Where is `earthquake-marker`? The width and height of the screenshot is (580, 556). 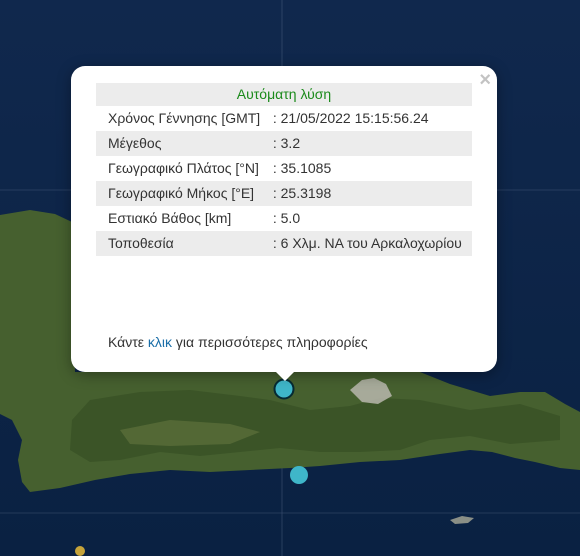 earthquake-marker is located at coordinates (299, 475).